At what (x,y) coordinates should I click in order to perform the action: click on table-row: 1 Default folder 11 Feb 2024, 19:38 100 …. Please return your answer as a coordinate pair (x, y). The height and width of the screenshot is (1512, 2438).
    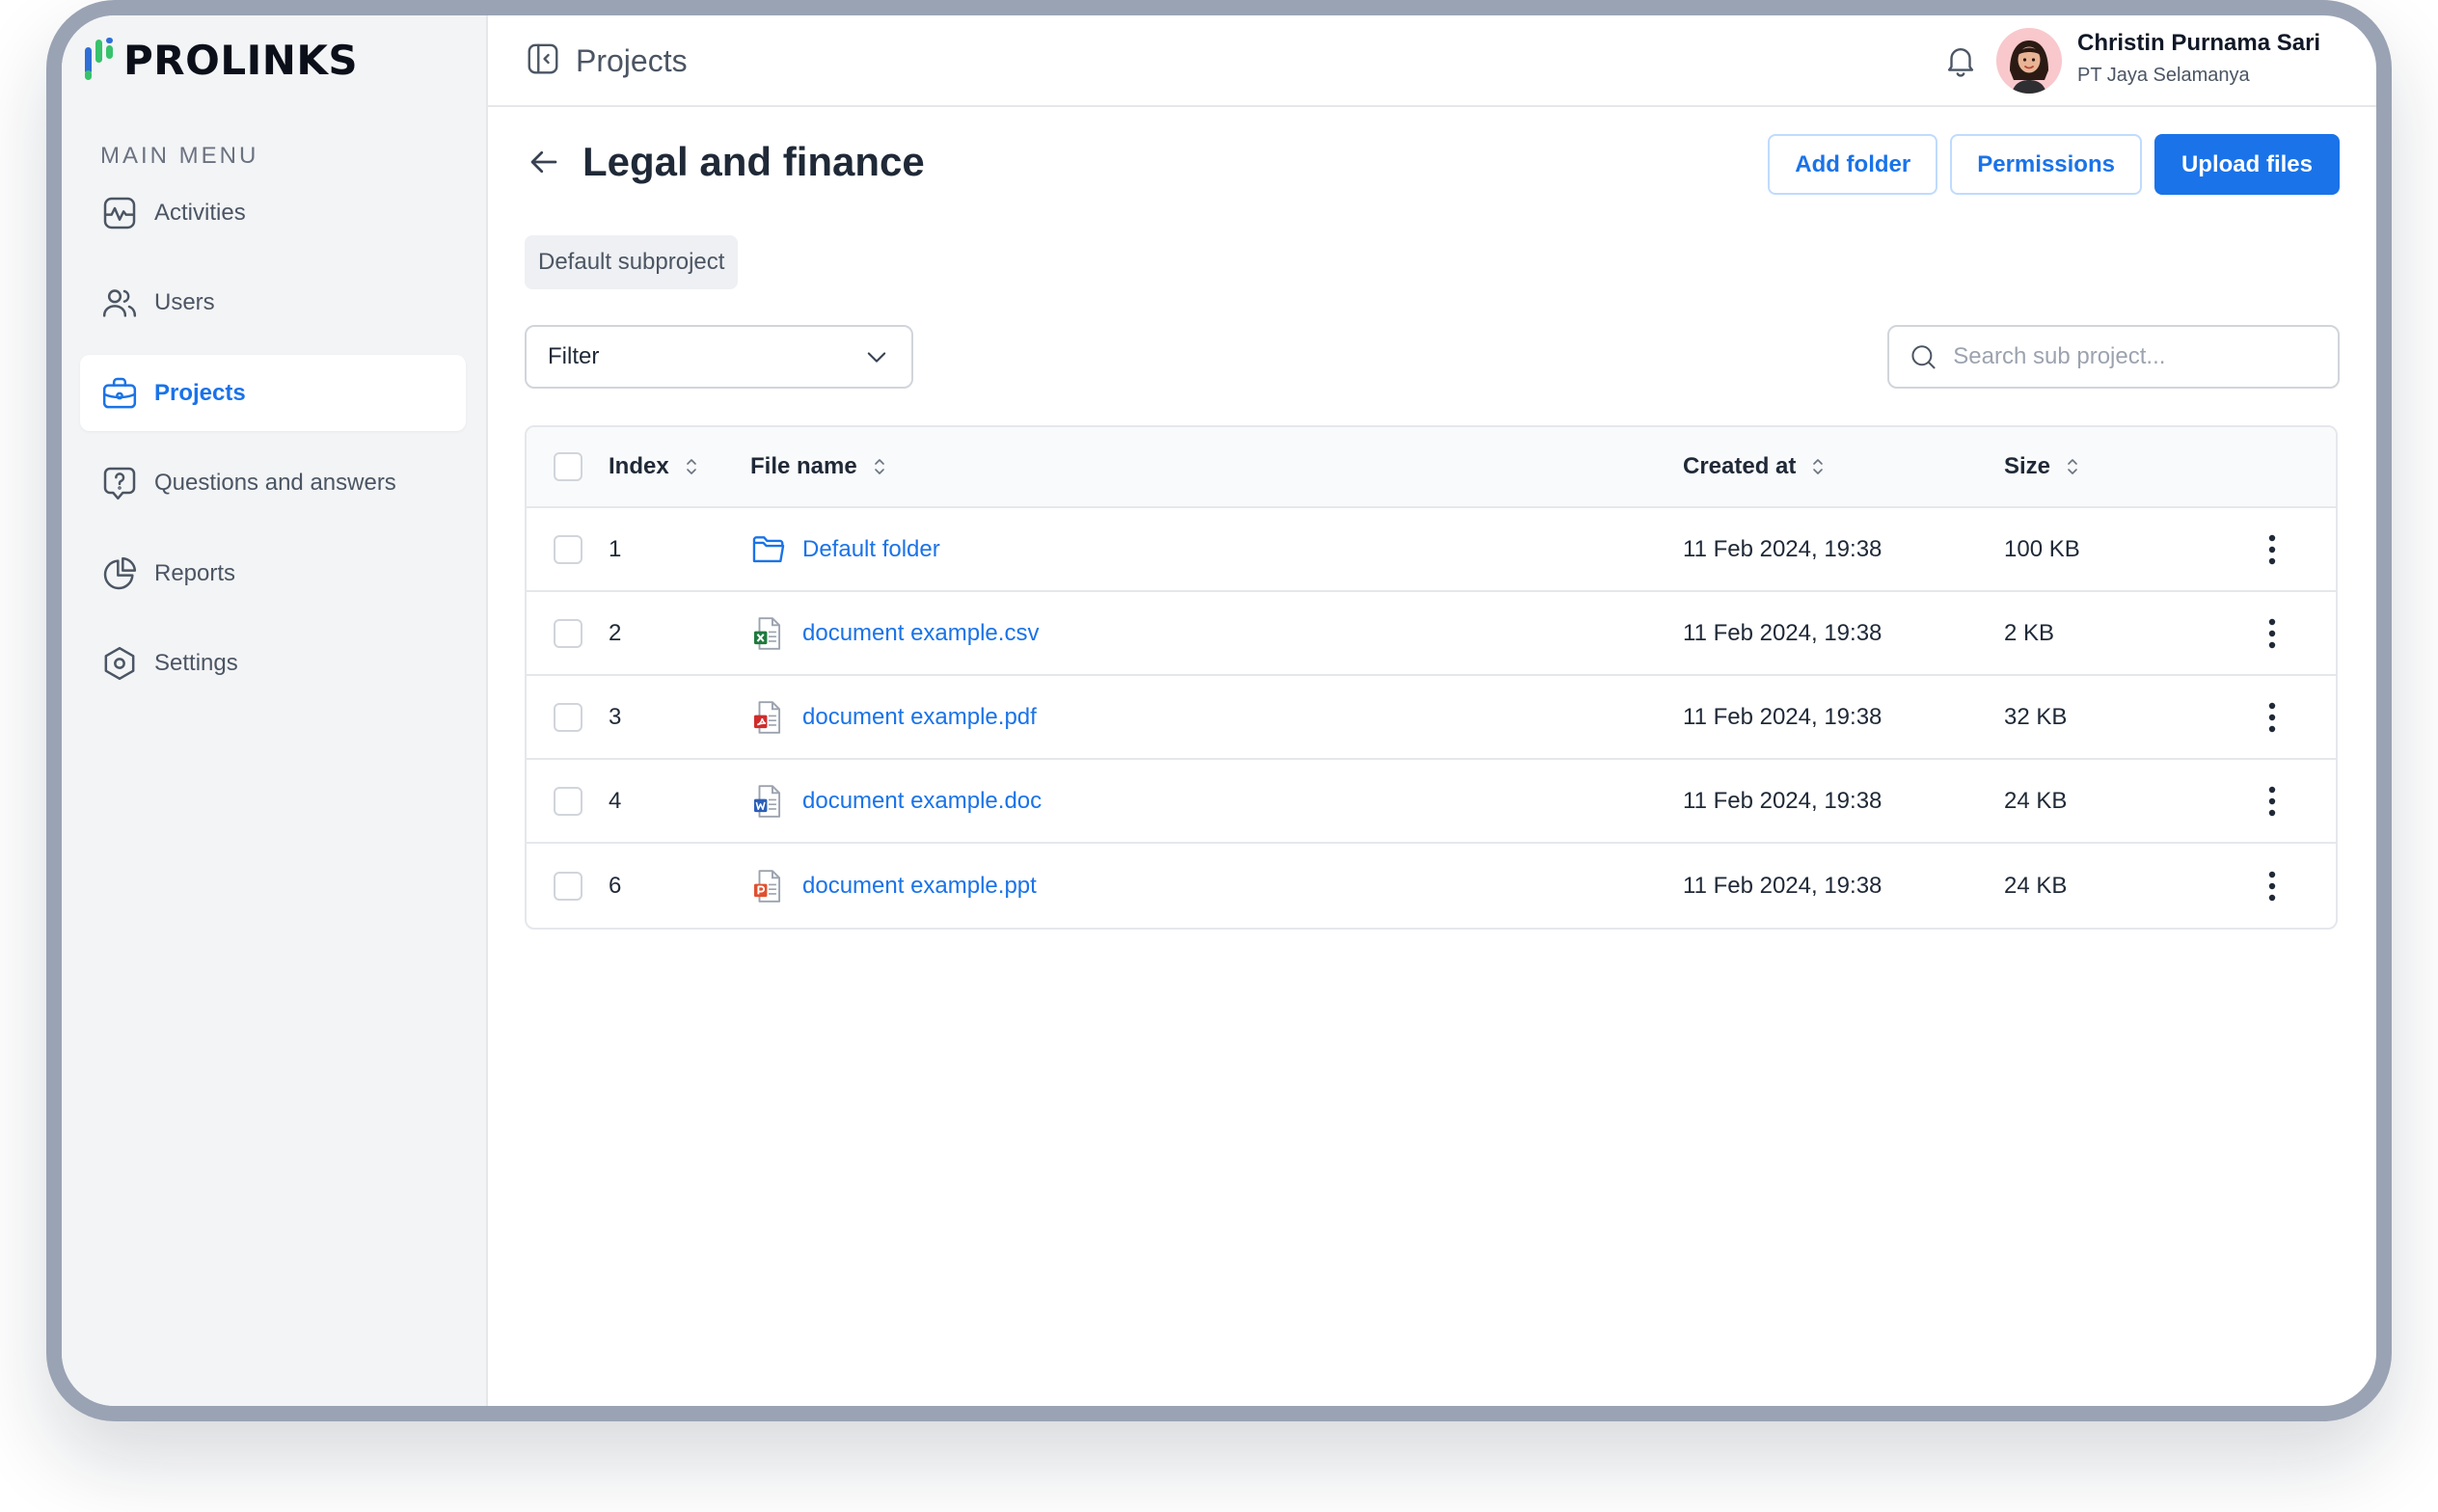
    Looking at the image, I should click on (1431, 550).